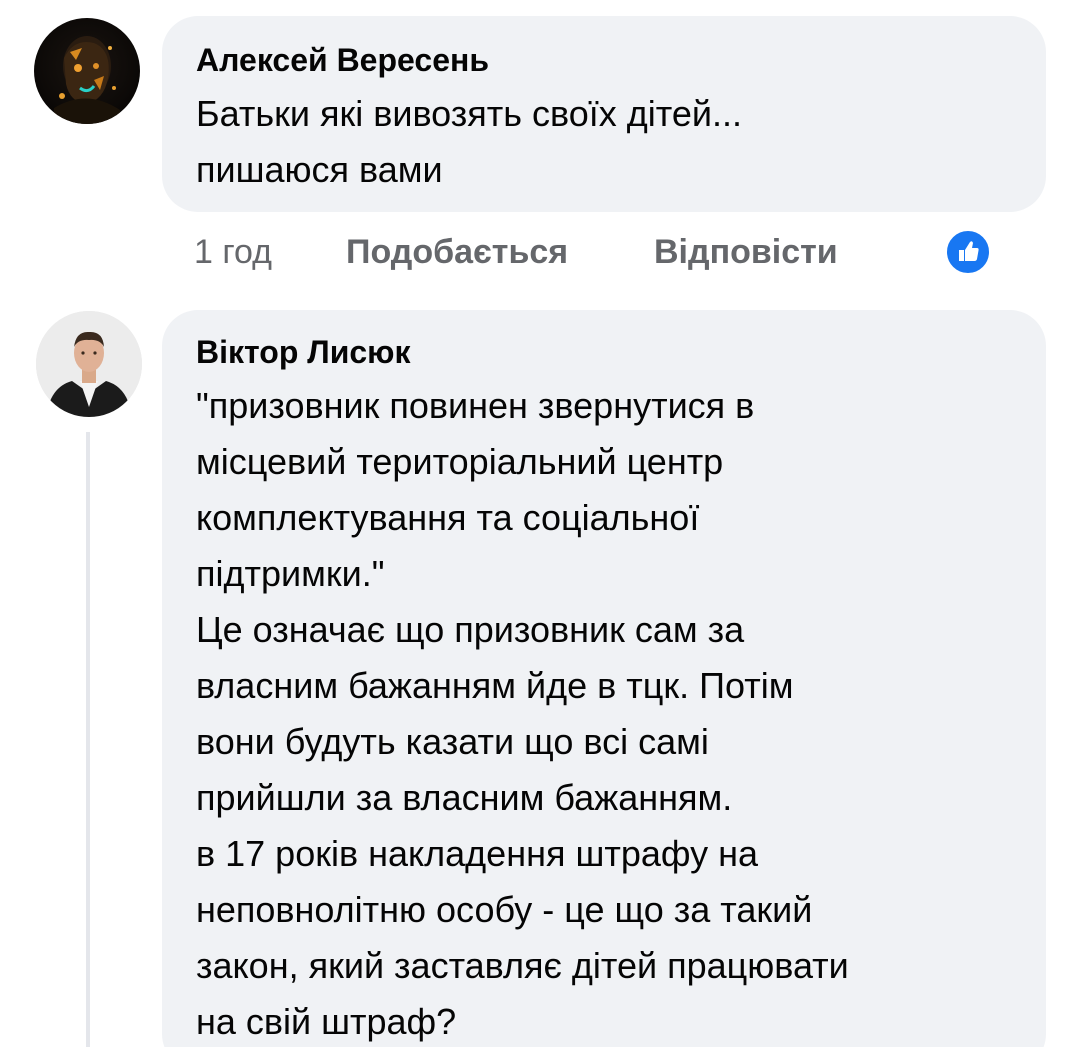  What do you see at coordinates (746, 252) in the screenshot?
I see `reply-button: Відповісти` at bounding box center [746, 252].